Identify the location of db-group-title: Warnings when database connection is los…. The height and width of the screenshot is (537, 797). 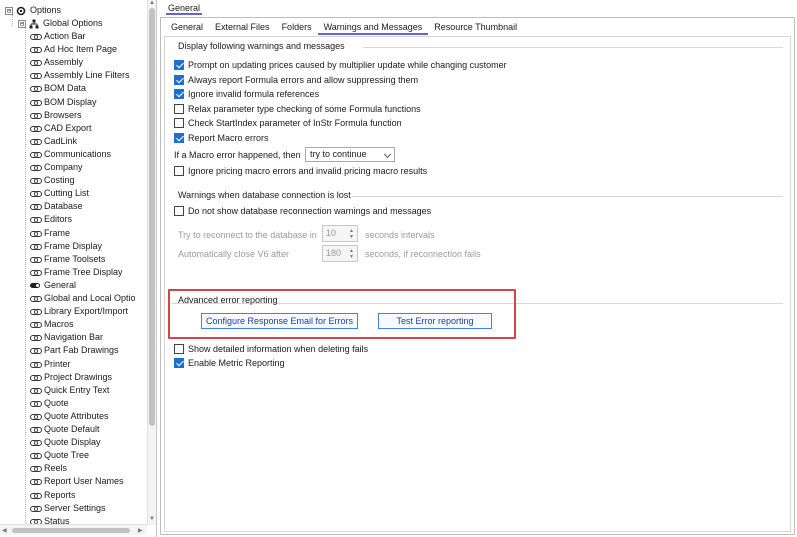
(264, 195).